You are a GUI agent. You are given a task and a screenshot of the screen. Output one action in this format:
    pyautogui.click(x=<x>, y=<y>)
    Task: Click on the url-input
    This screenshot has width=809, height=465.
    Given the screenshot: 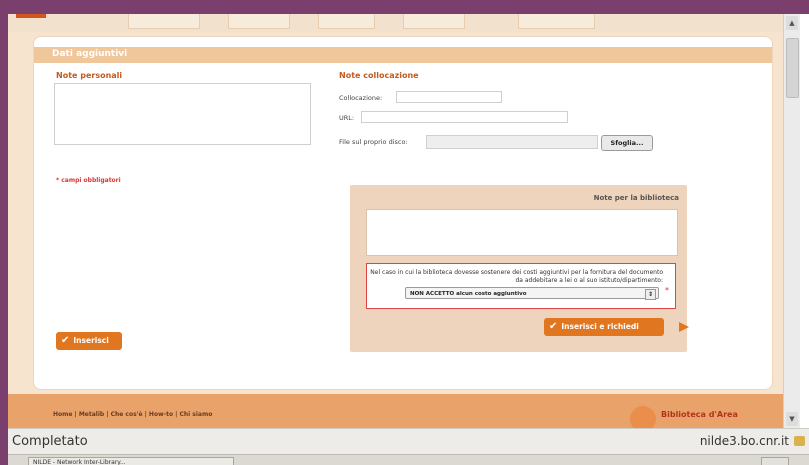 What is the action you would take?
    pyautogui.click(x=464, y=117)
    